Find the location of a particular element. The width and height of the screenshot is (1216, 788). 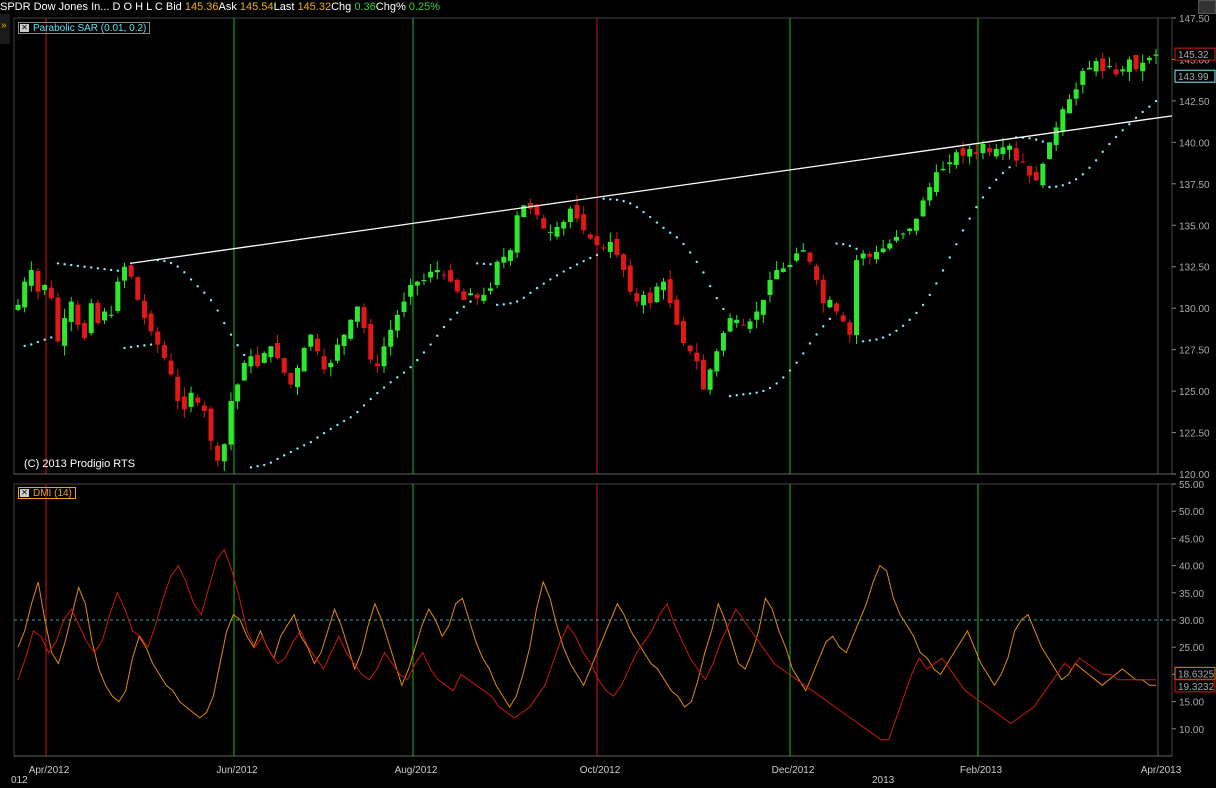

x-tick-label: Jun/2012 is located at coordinates (237, 770).